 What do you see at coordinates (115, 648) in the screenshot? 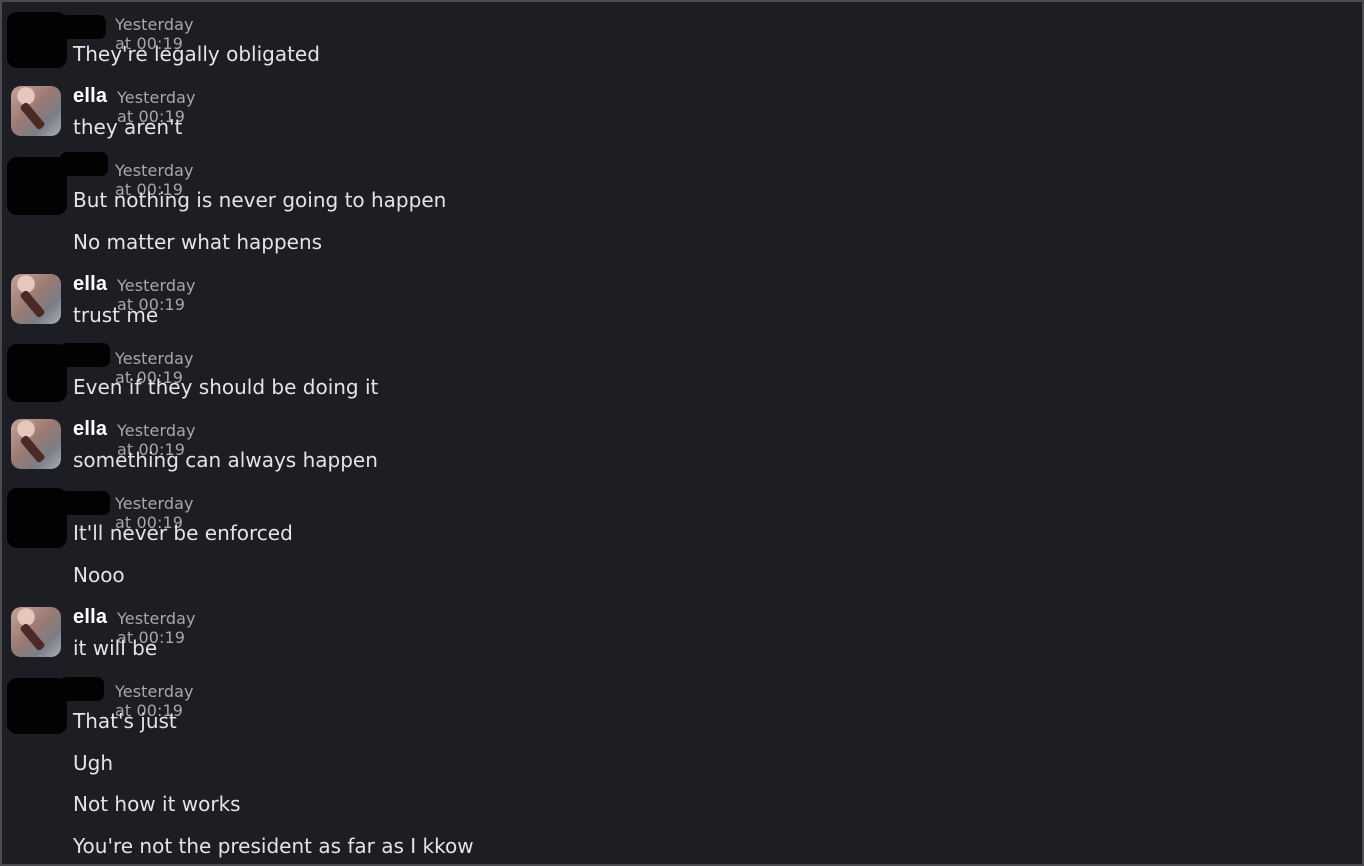
I see `message-text: it will be` at bounding box center [115, 648].